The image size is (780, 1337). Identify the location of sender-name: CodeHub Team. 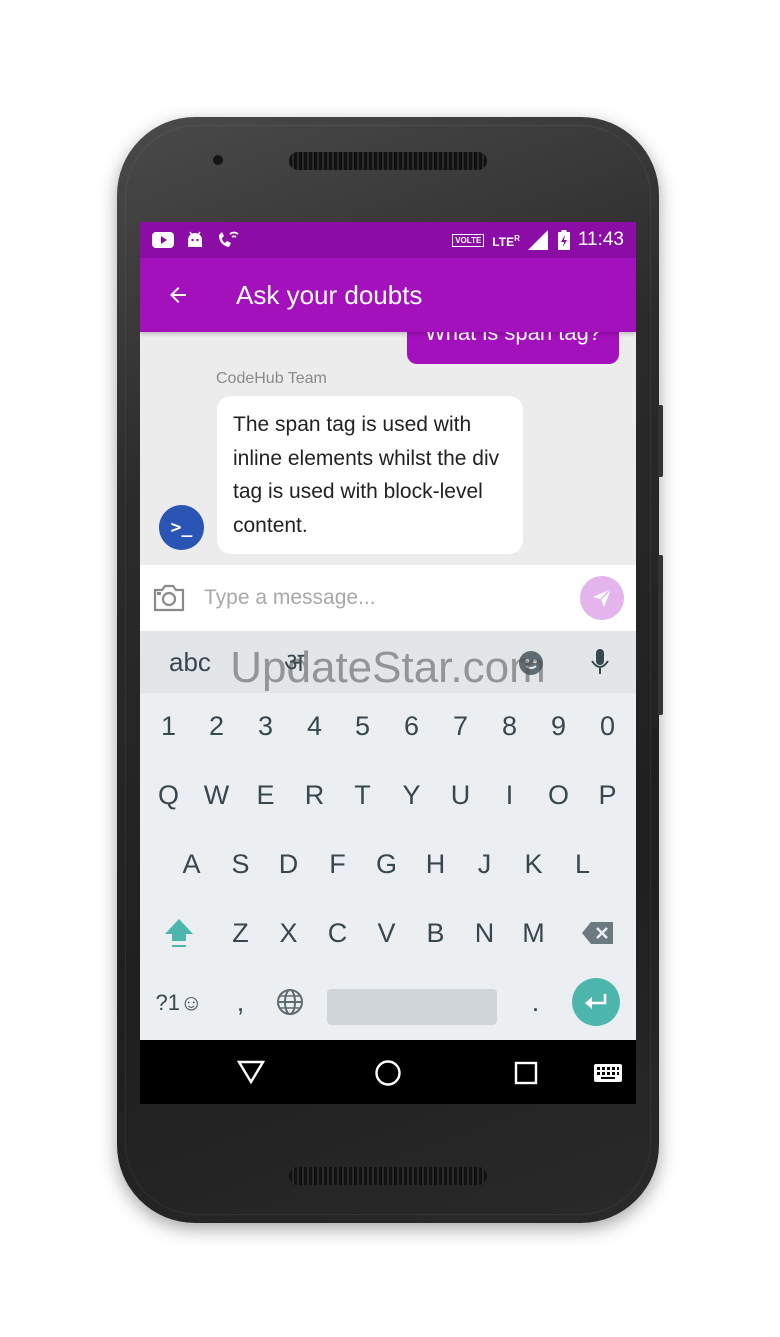
(271, 378).